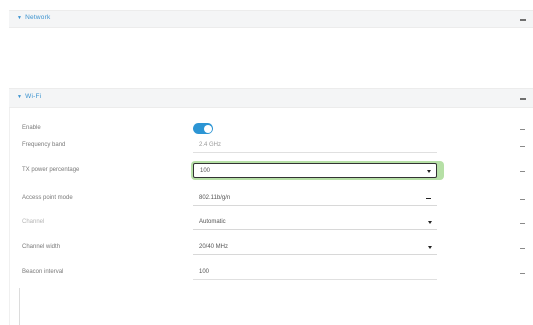  What do you see at coordinates (271, 98) in the screenshot?
I see `wifi-panel-header: ▼ Wi-Fi` at bounding box center [271, 98].